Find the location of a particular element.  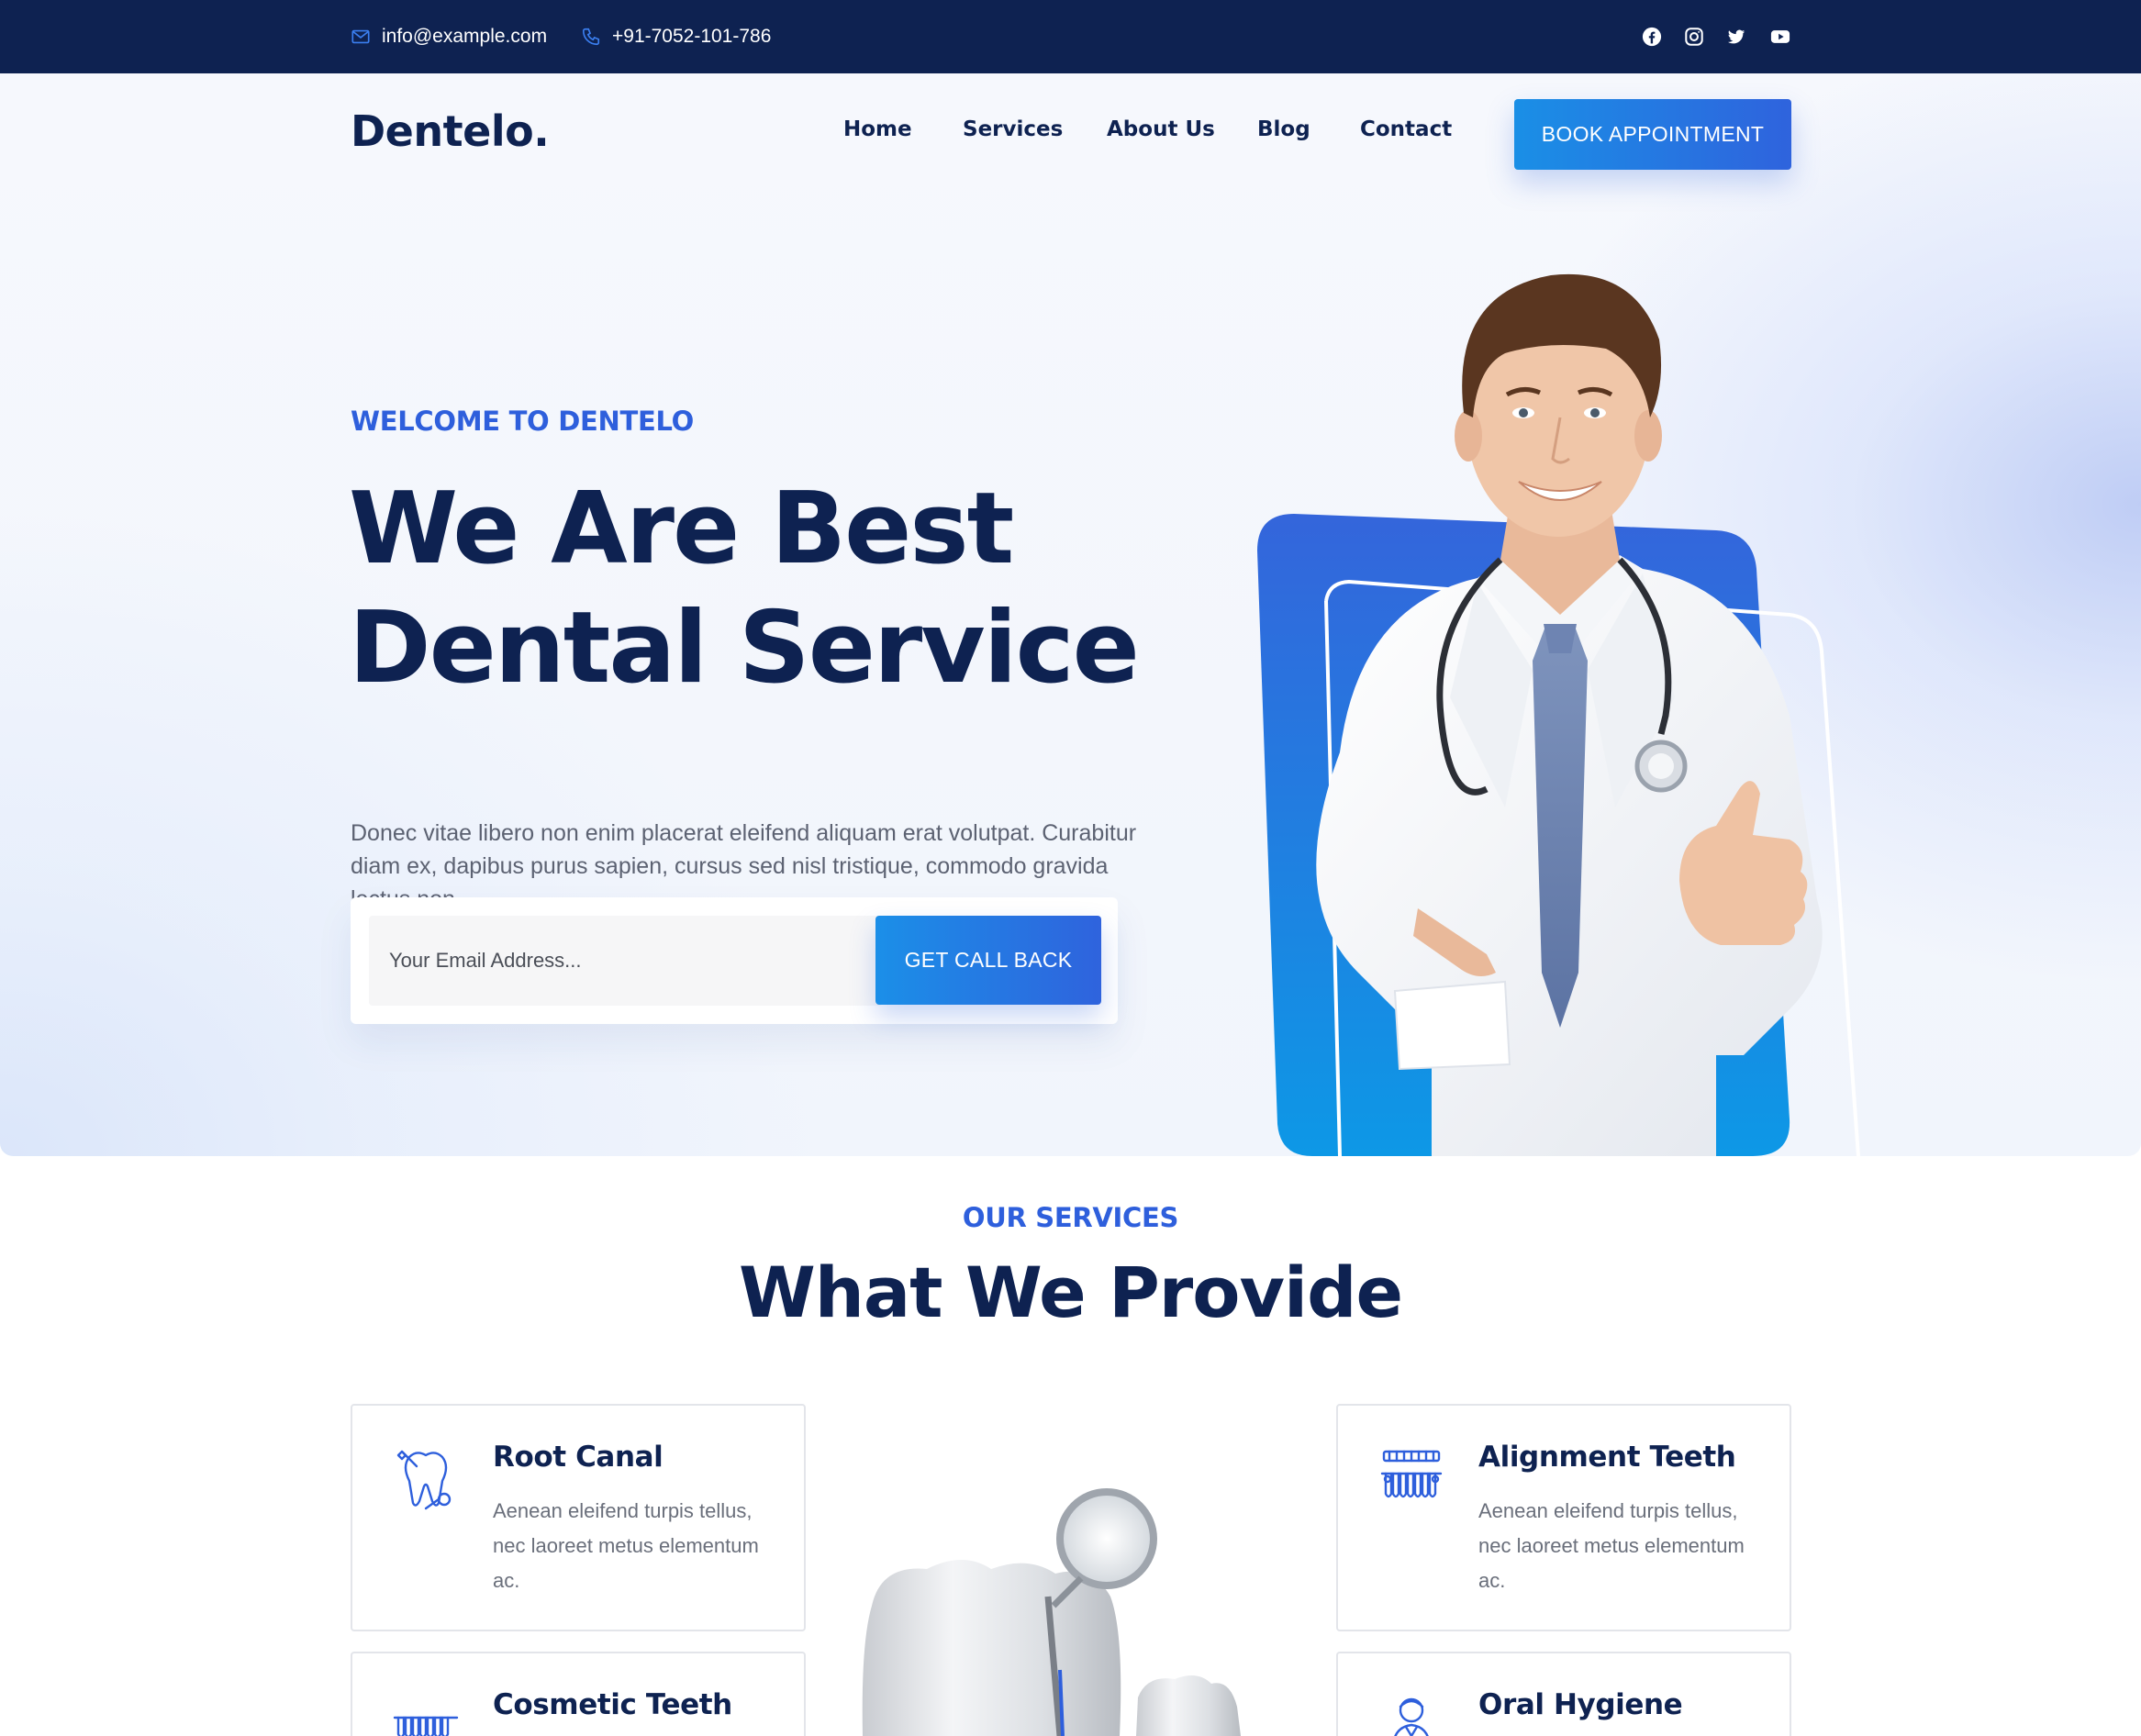

nav-about-us: About Us is located at coordinates (1161, 129).